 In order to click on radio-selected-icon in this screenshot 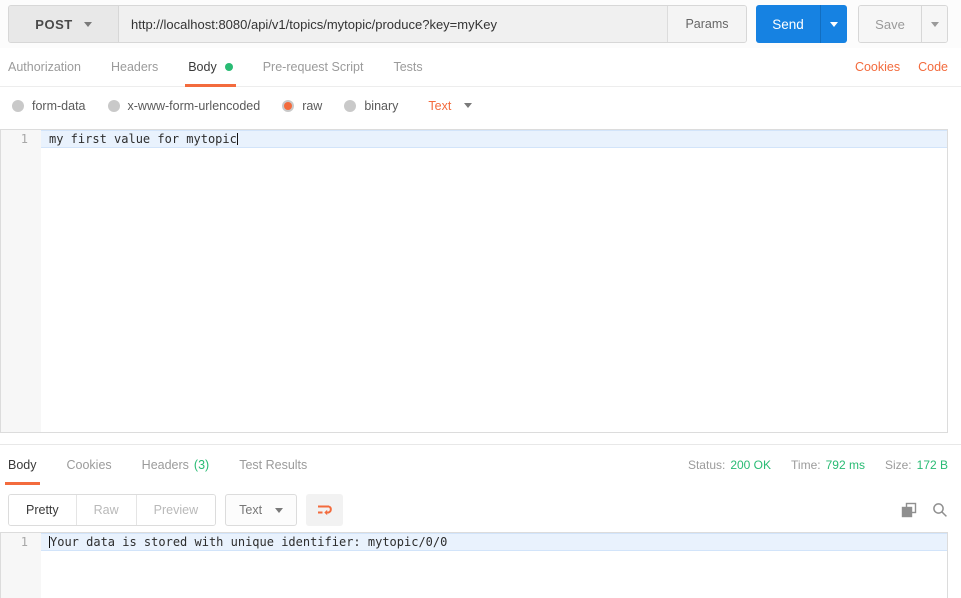, I will do `click(288, 105)`.